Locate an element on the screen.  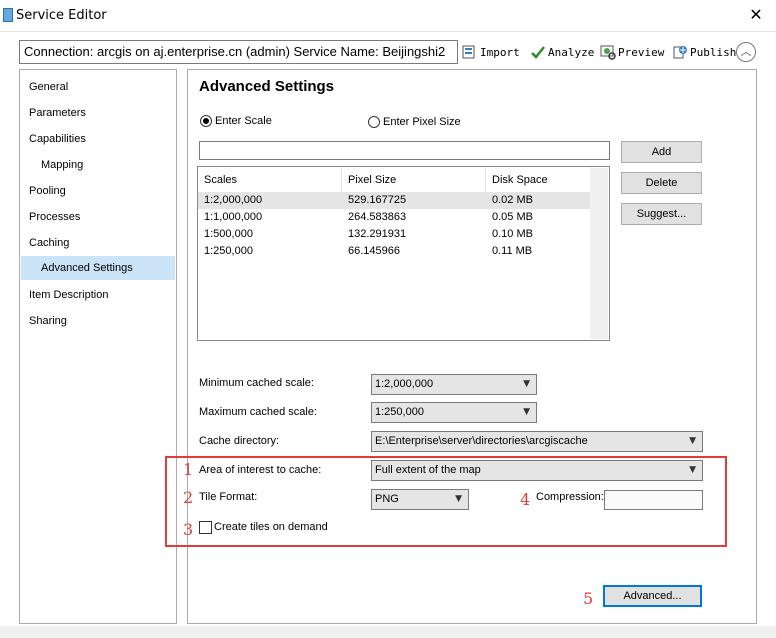
table-scrollbar is located at coordinates (599, 253).